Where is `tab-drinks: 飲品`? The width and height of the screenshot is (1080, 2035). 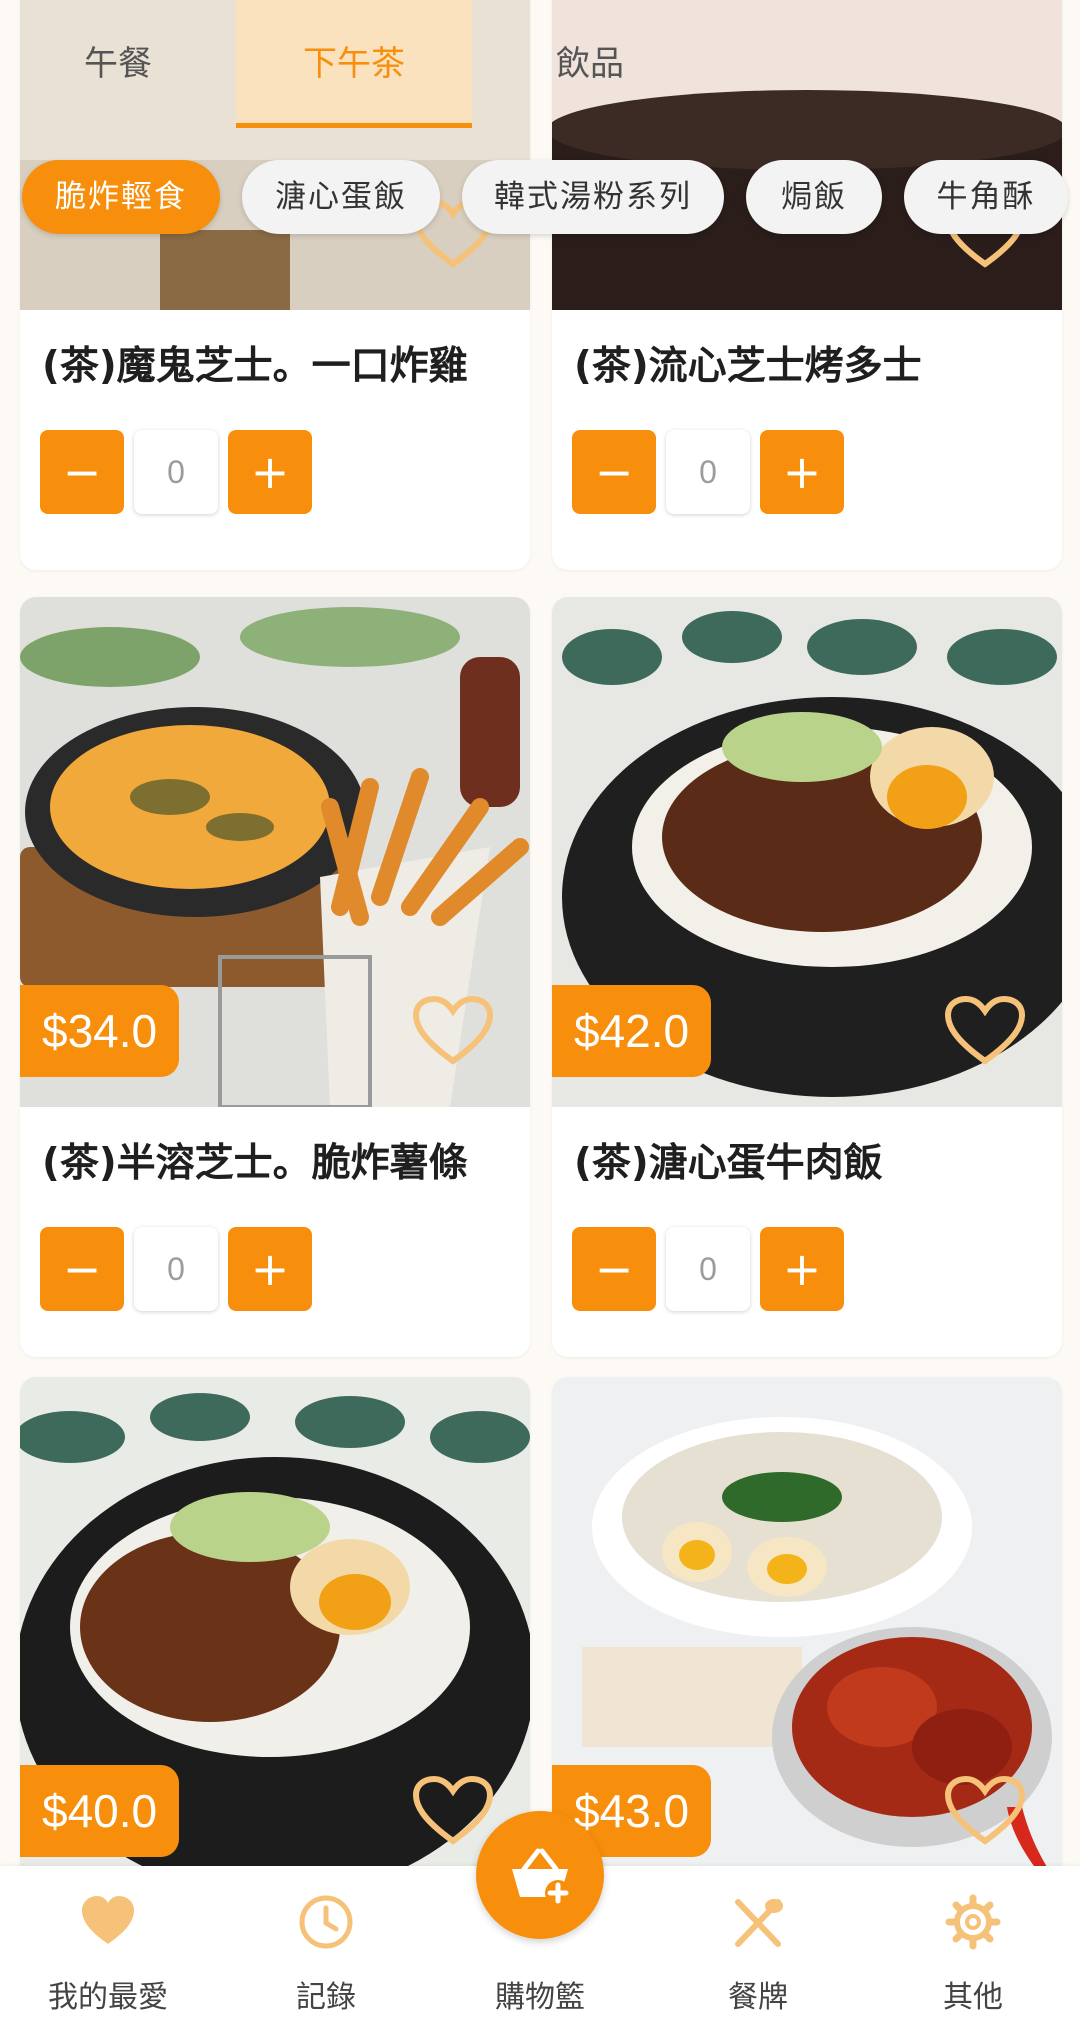 tab-drinks: 飲品 is located at coordinates (590, 64).